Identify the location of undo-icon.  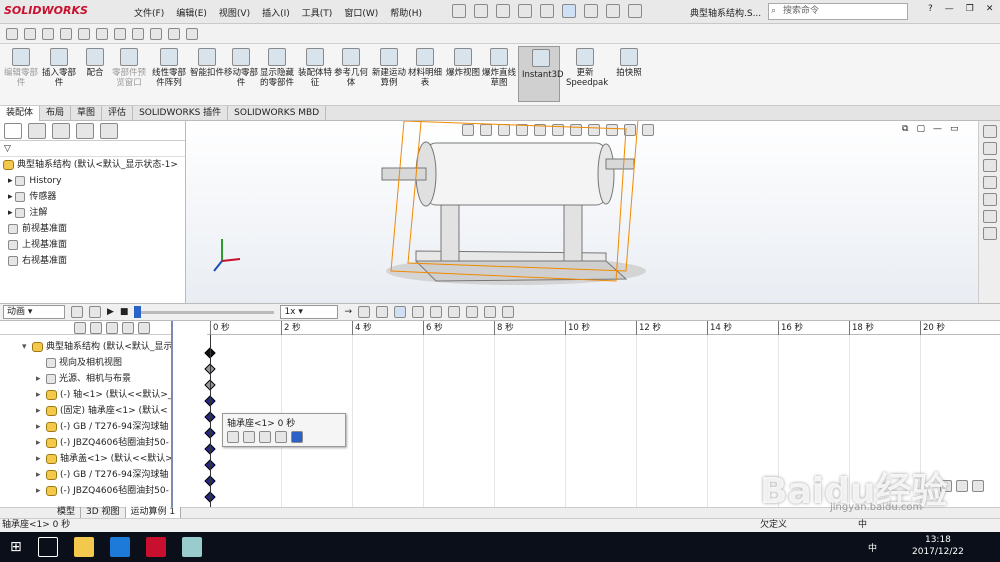
(547, 11).